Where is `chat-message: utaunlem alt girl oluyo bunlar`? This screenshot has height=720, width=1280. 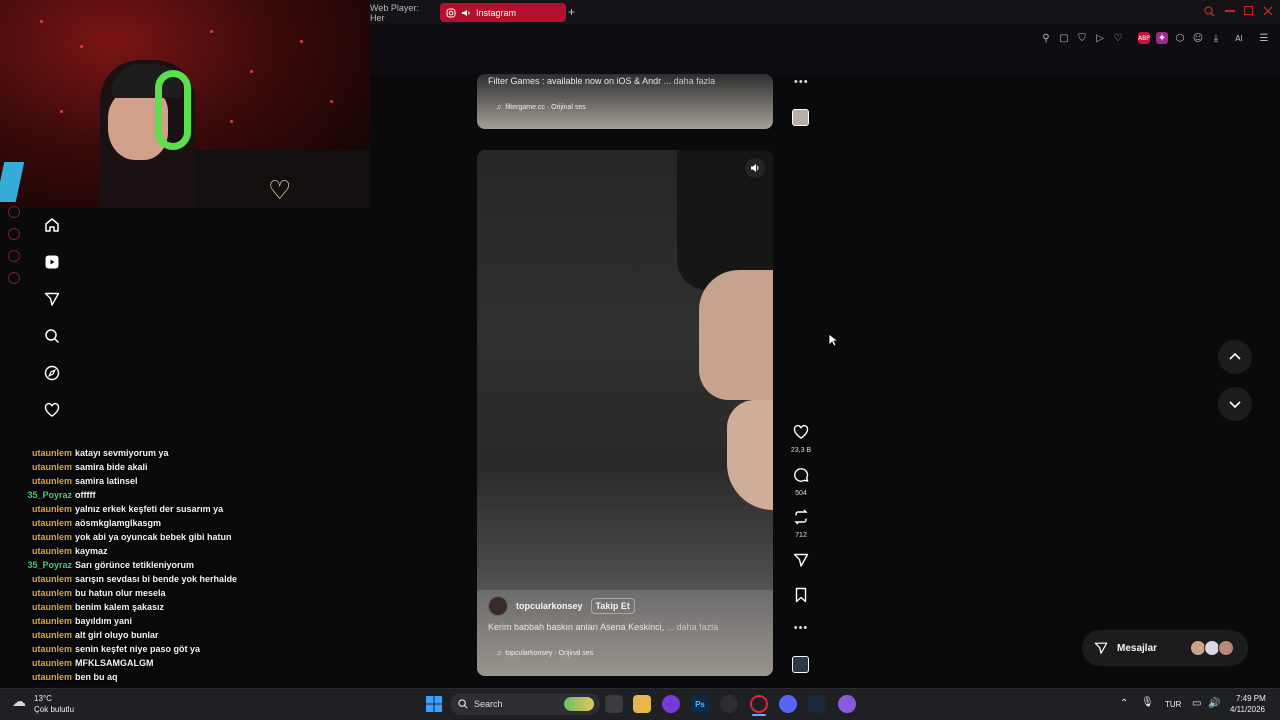
chat-message: utaunlem alt girl oluyo bunlar is located at coordinates (183, 635).